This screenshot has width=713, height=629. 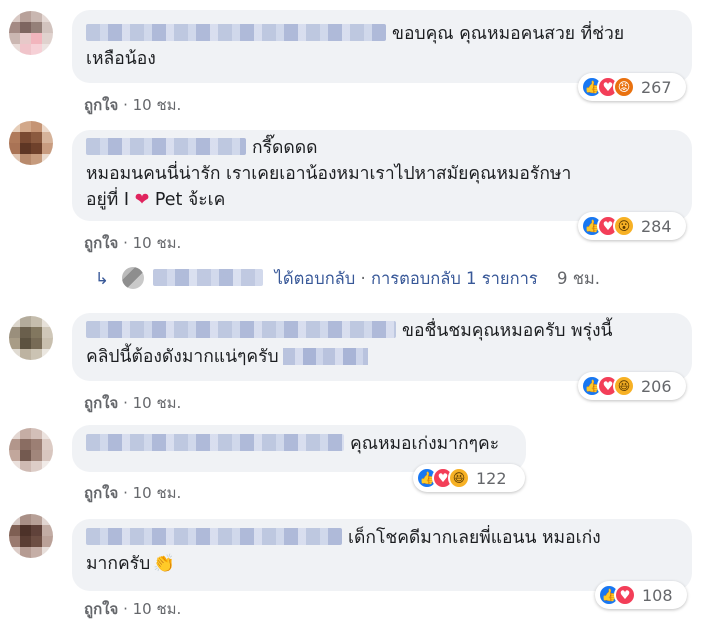 I want to click on reaction-count: 122, so click(x=491, y=478).